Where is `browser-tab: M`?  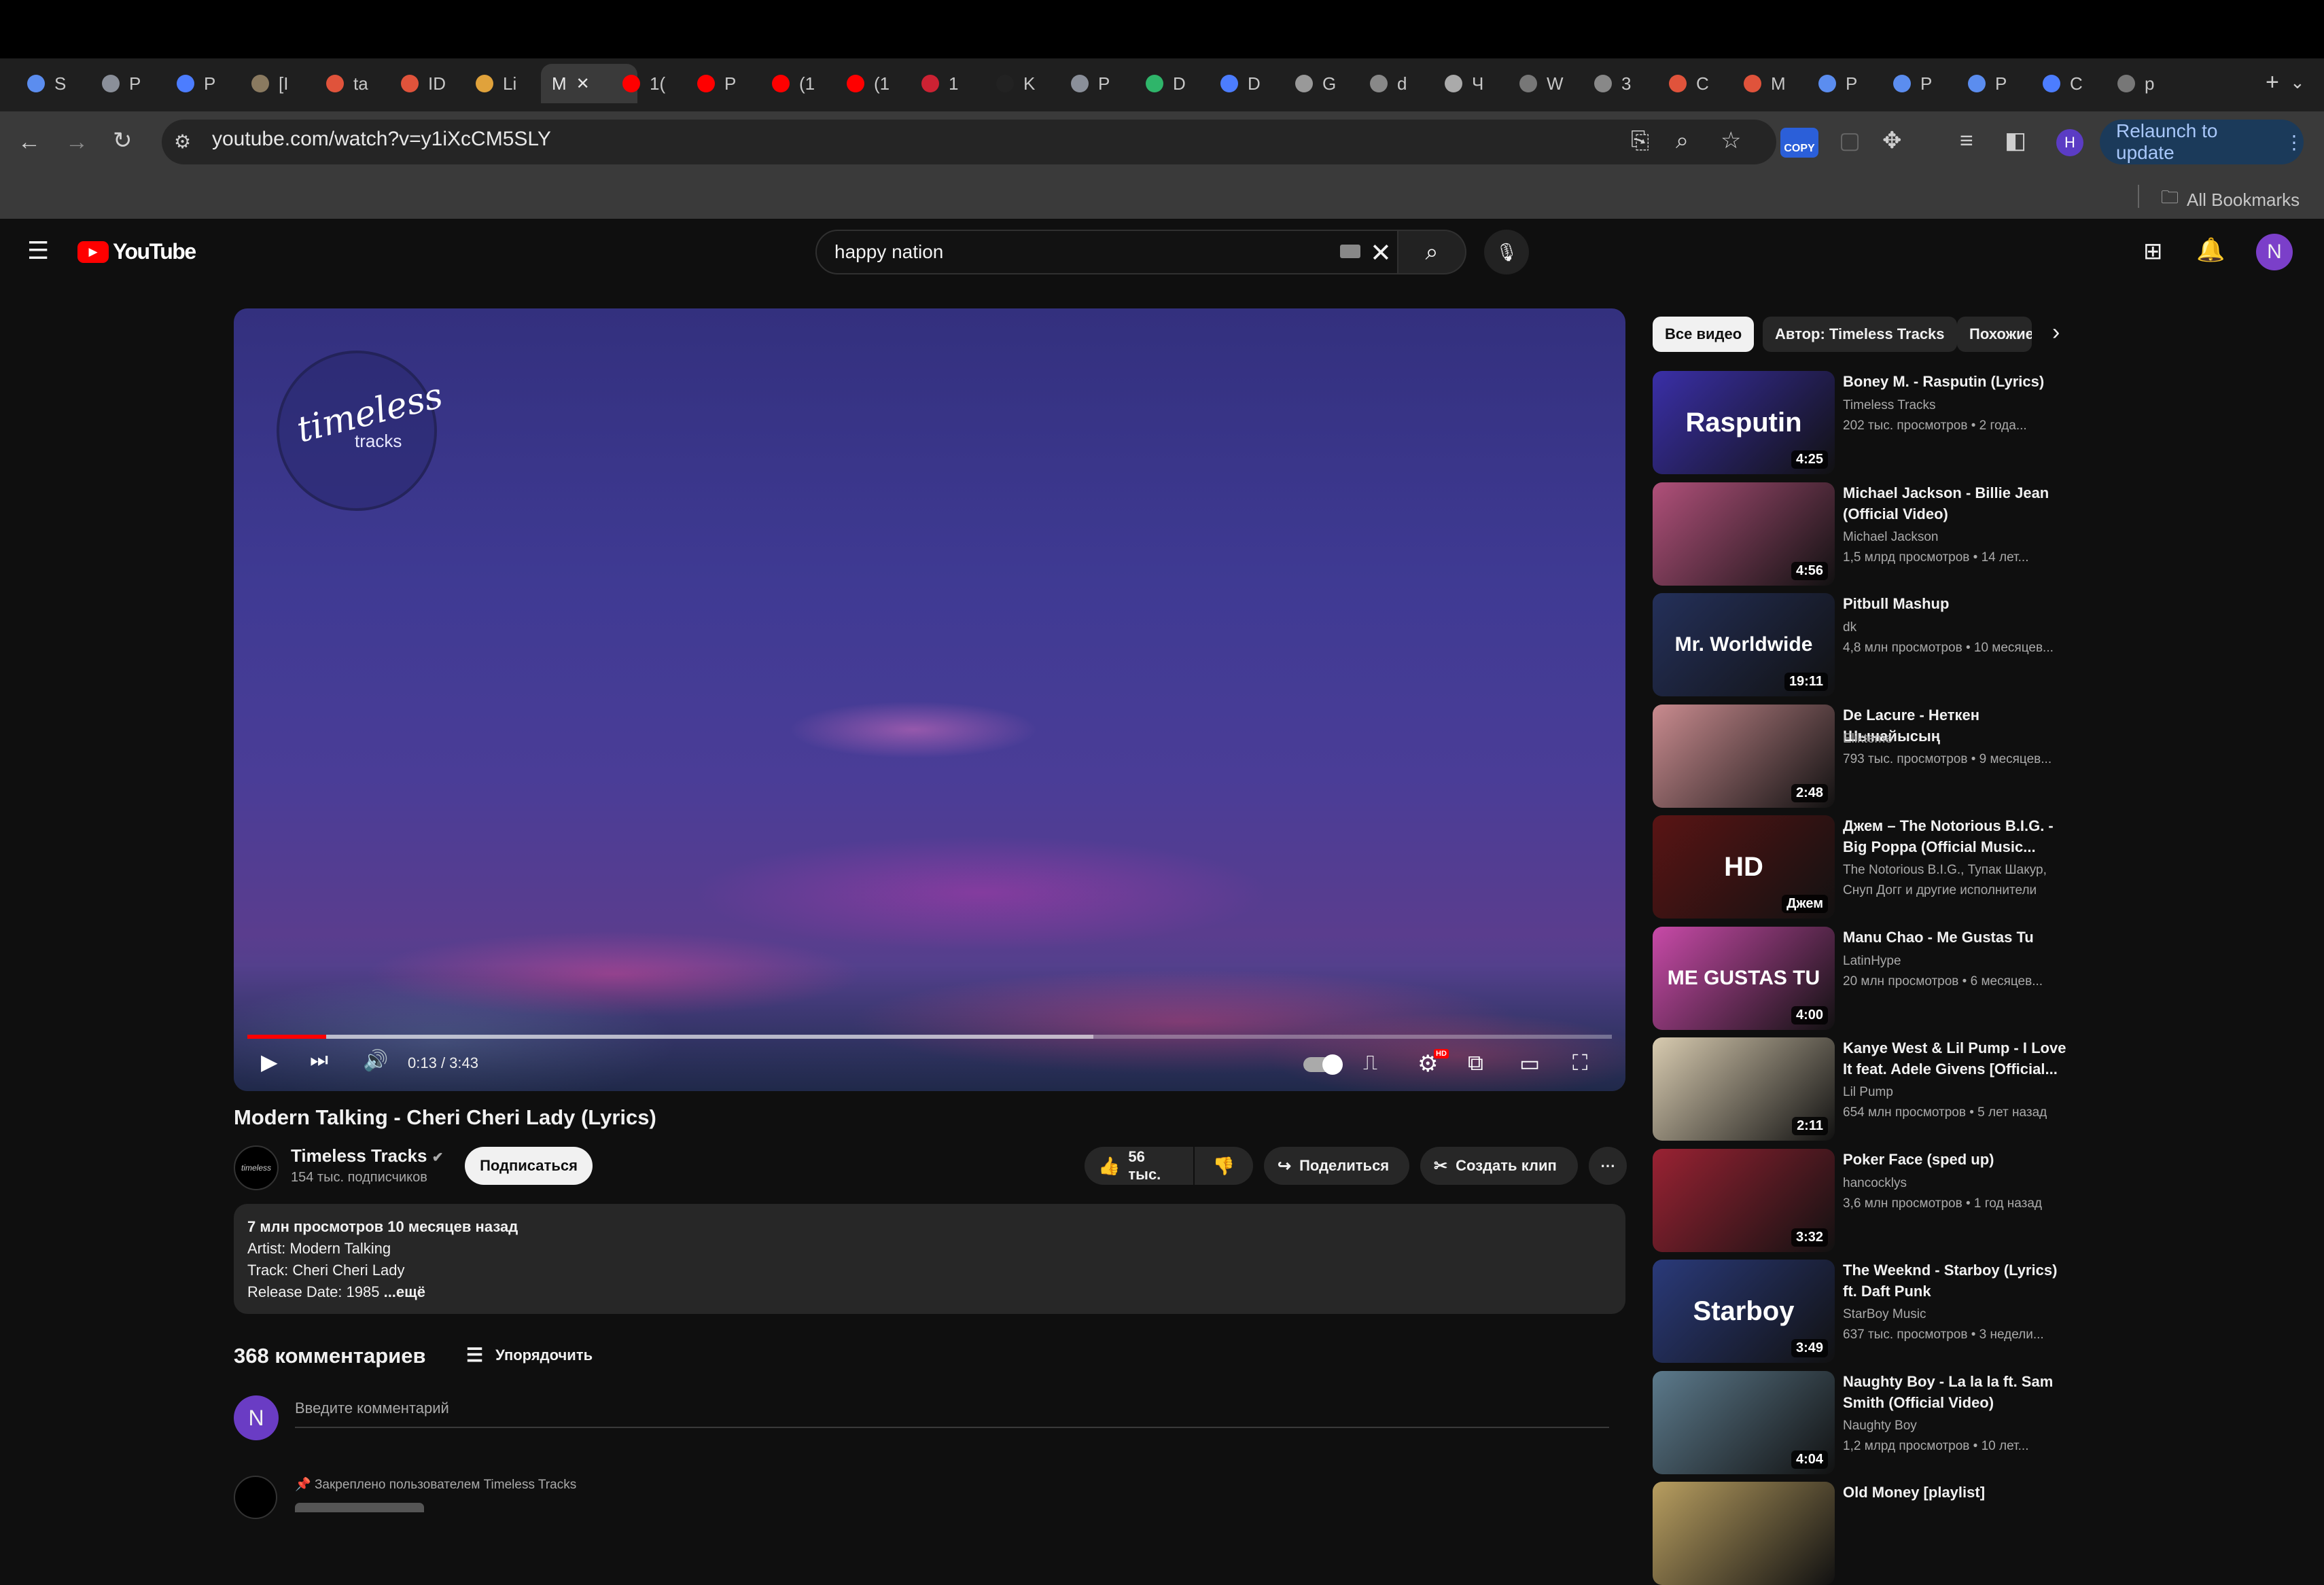 browser-tab: M is located at coordinates (1778, 83).